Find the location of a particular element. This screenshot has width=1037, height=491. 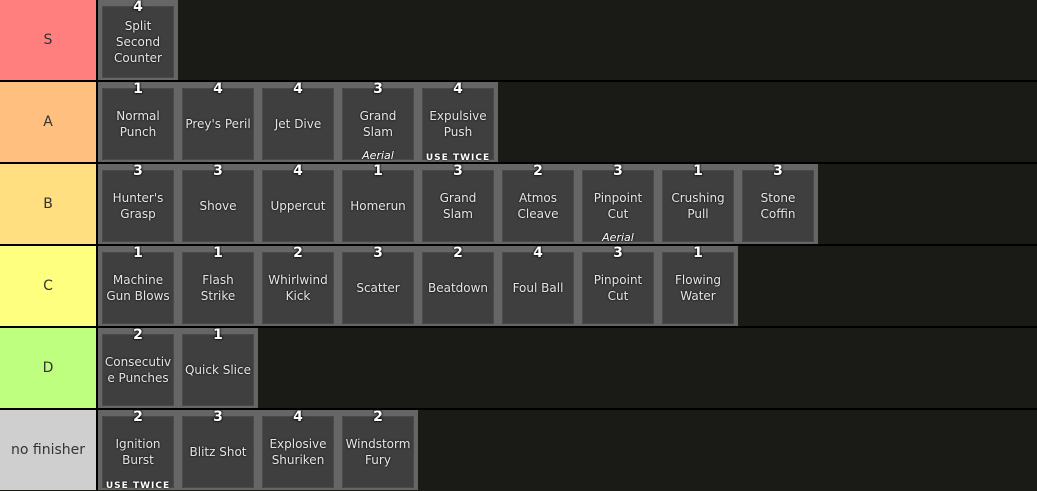

tier-item-card: 2 Windstorm Fury is located at coordinates (378, 450).